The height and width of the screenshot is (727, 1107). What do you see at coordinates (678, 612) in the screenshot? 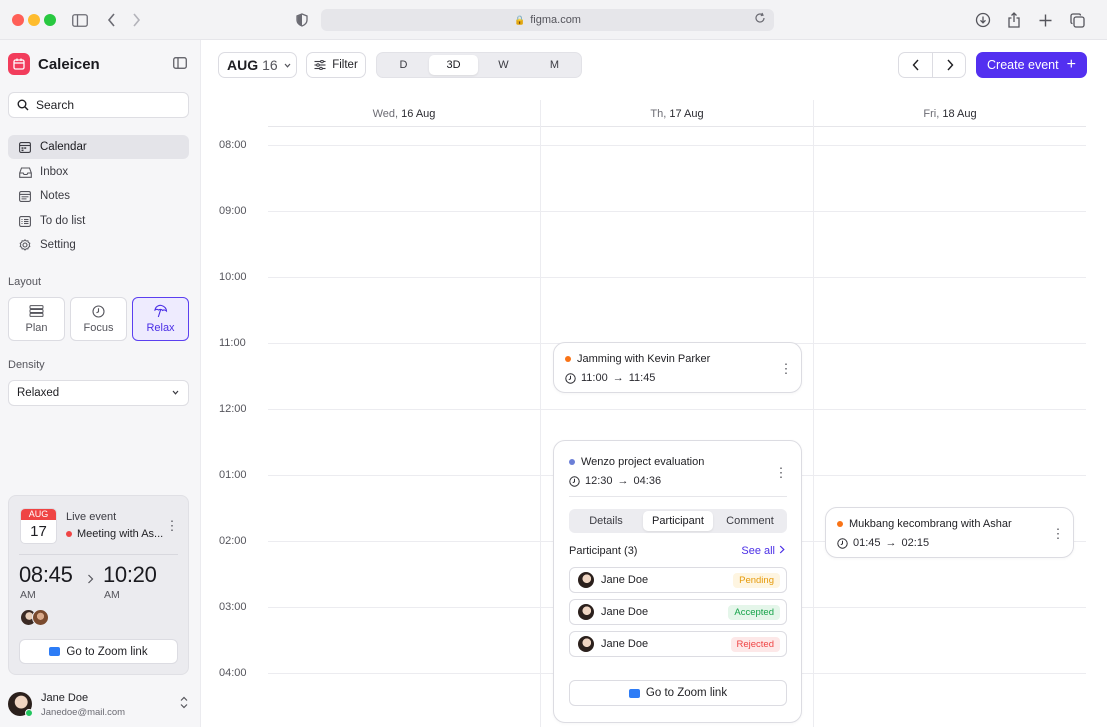
I see `participant-row: Jane Doe Accepted` at bounding box center [678, 612].